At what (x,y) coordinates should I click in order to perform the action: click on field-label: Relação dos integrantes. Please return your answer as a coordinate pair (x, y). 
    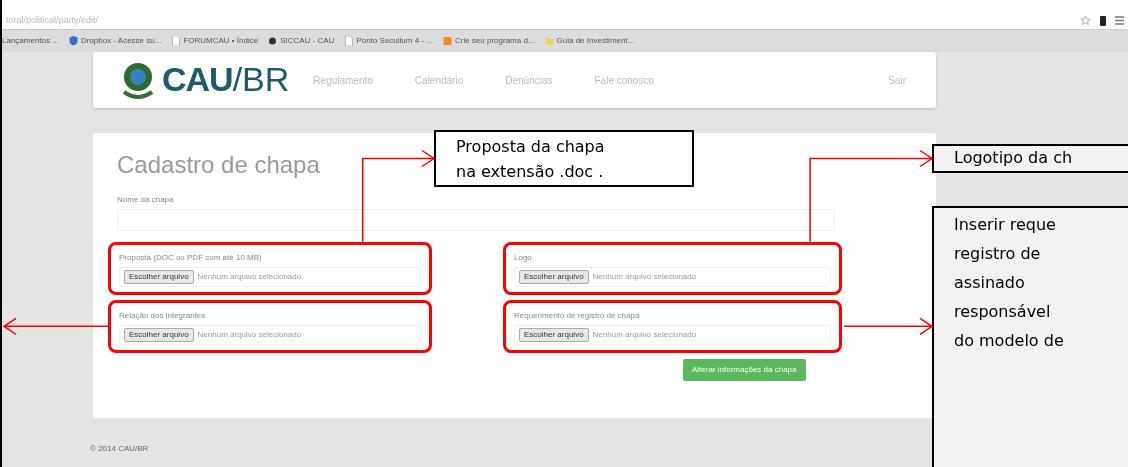
    Looking at the image, I should click on (163, 315).